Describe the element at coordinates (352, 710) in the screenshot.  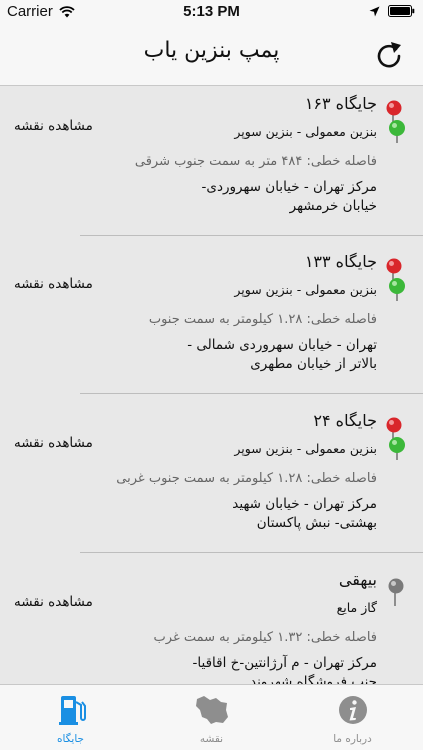
I see `info-icon` at that location.